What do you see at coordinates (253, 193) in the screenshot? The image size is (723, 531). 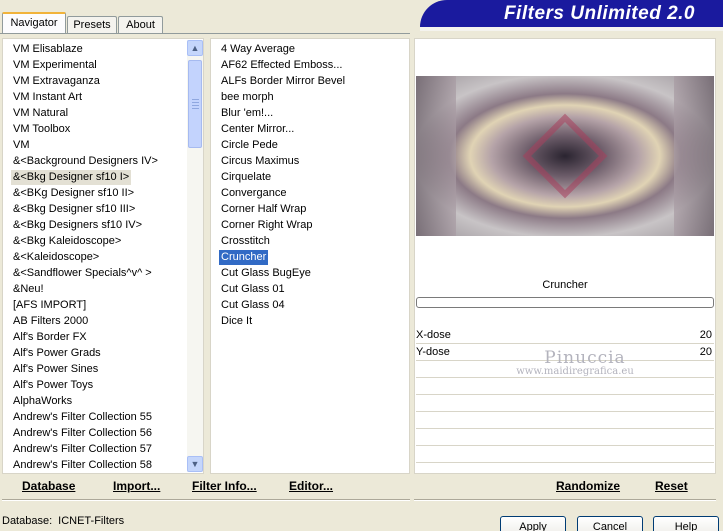 I see `filter-item: Convergance` at bounding box center [253, 193].